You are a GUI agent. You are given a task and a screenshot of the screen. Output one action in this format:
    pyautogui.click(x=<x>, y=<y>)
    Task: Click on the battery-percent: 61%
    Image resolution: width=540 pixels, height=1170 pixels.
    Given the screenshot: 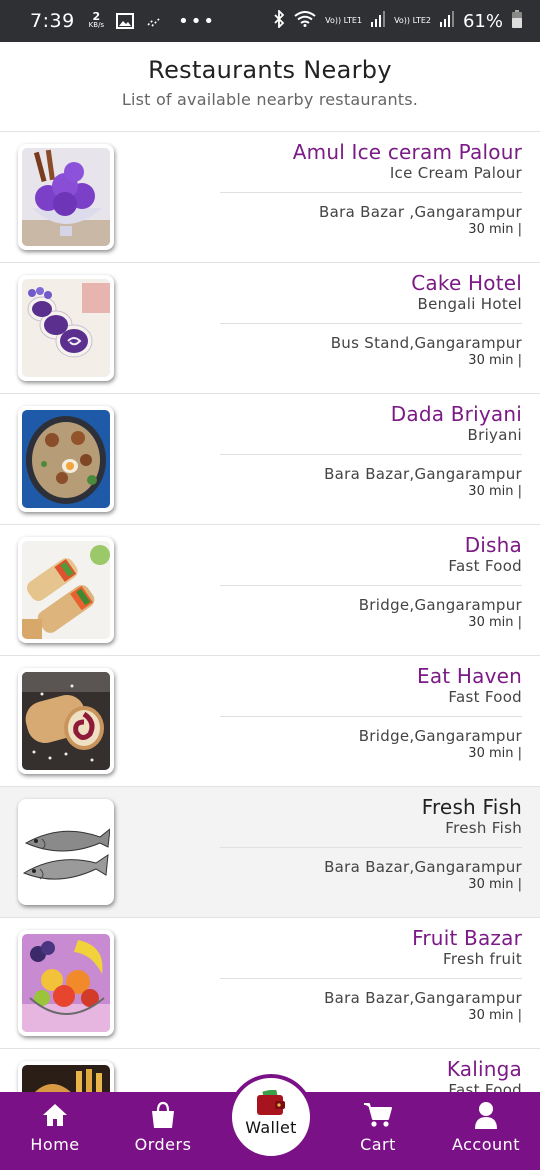 What is the action you would take?
    pyautogui.click(x=482, y=21)
    